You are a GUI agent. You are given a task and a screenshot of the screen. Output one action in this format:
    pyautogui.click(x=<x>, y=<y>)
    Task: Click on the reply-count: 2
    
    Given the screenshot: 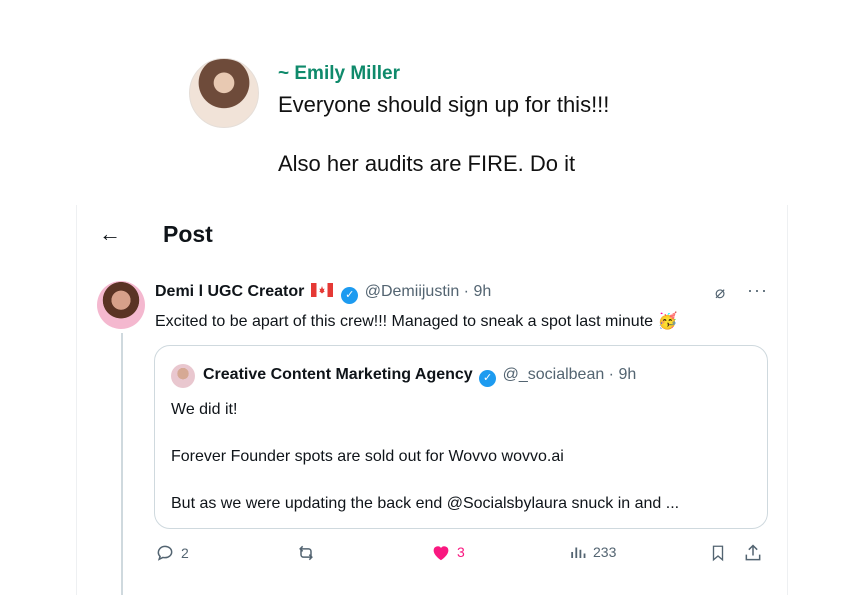 What is the action you would take?
    pyautogui.click(x=185, y=553)
    